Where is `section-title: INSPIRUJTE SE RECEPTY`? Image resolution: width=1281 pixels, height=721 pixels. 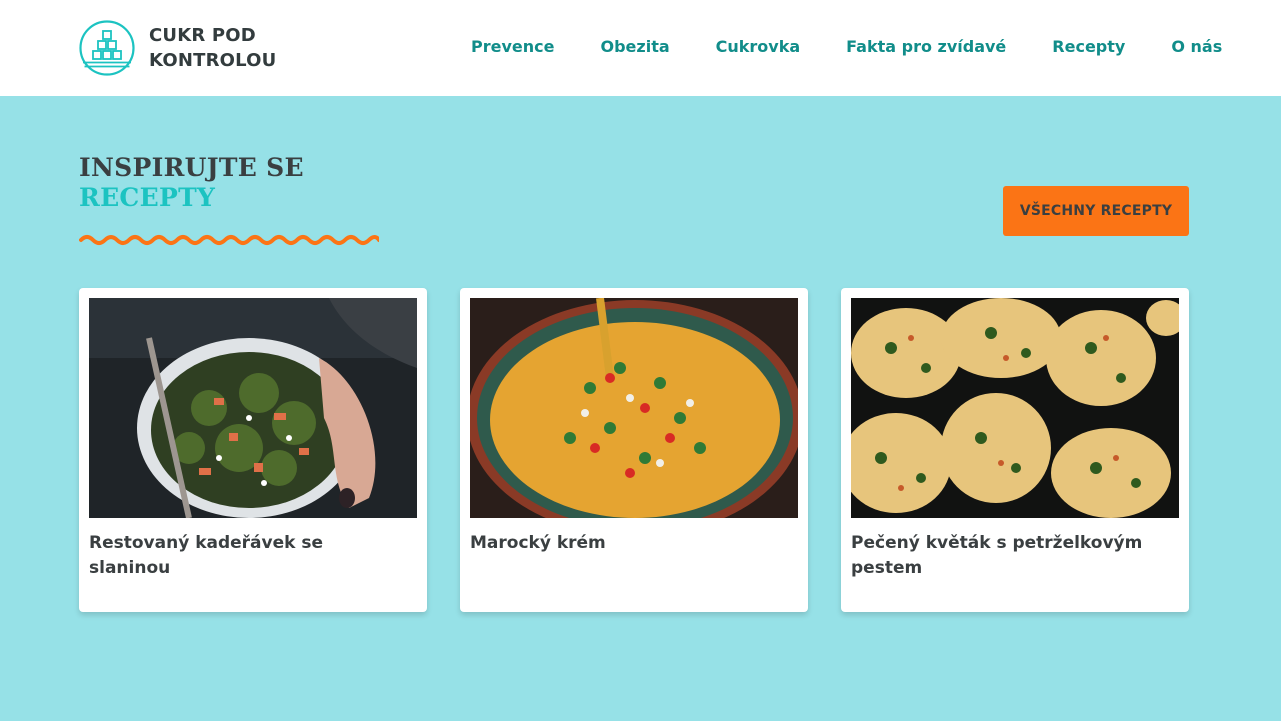
section-title: INSPIRUJTE SE RECEPTY is located at coordinates (191, 183).